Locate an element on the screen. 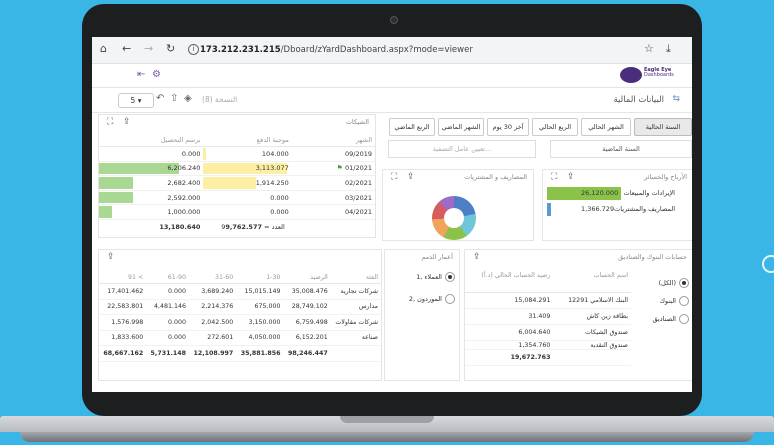 The image size is (774, 445). bank-type-radio: (الكل) is located at coordinates (674, 283).